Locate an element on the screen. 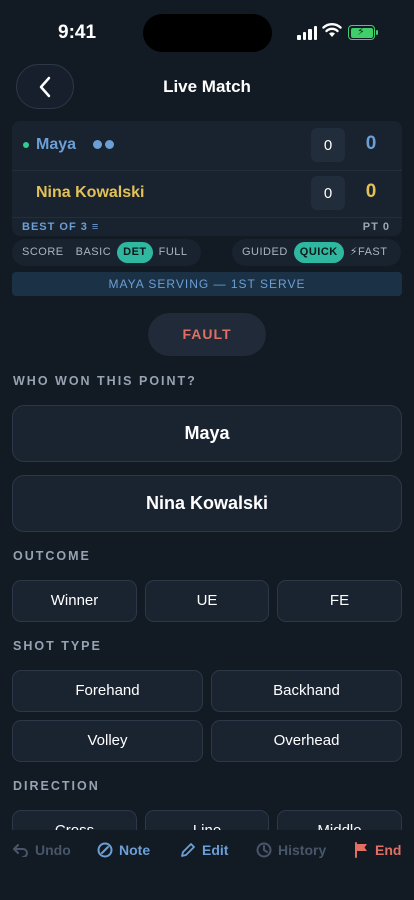 Image resolution: width=414 pixels, height=900 pixels. wifi-icon is located at coordinates (332, 30).